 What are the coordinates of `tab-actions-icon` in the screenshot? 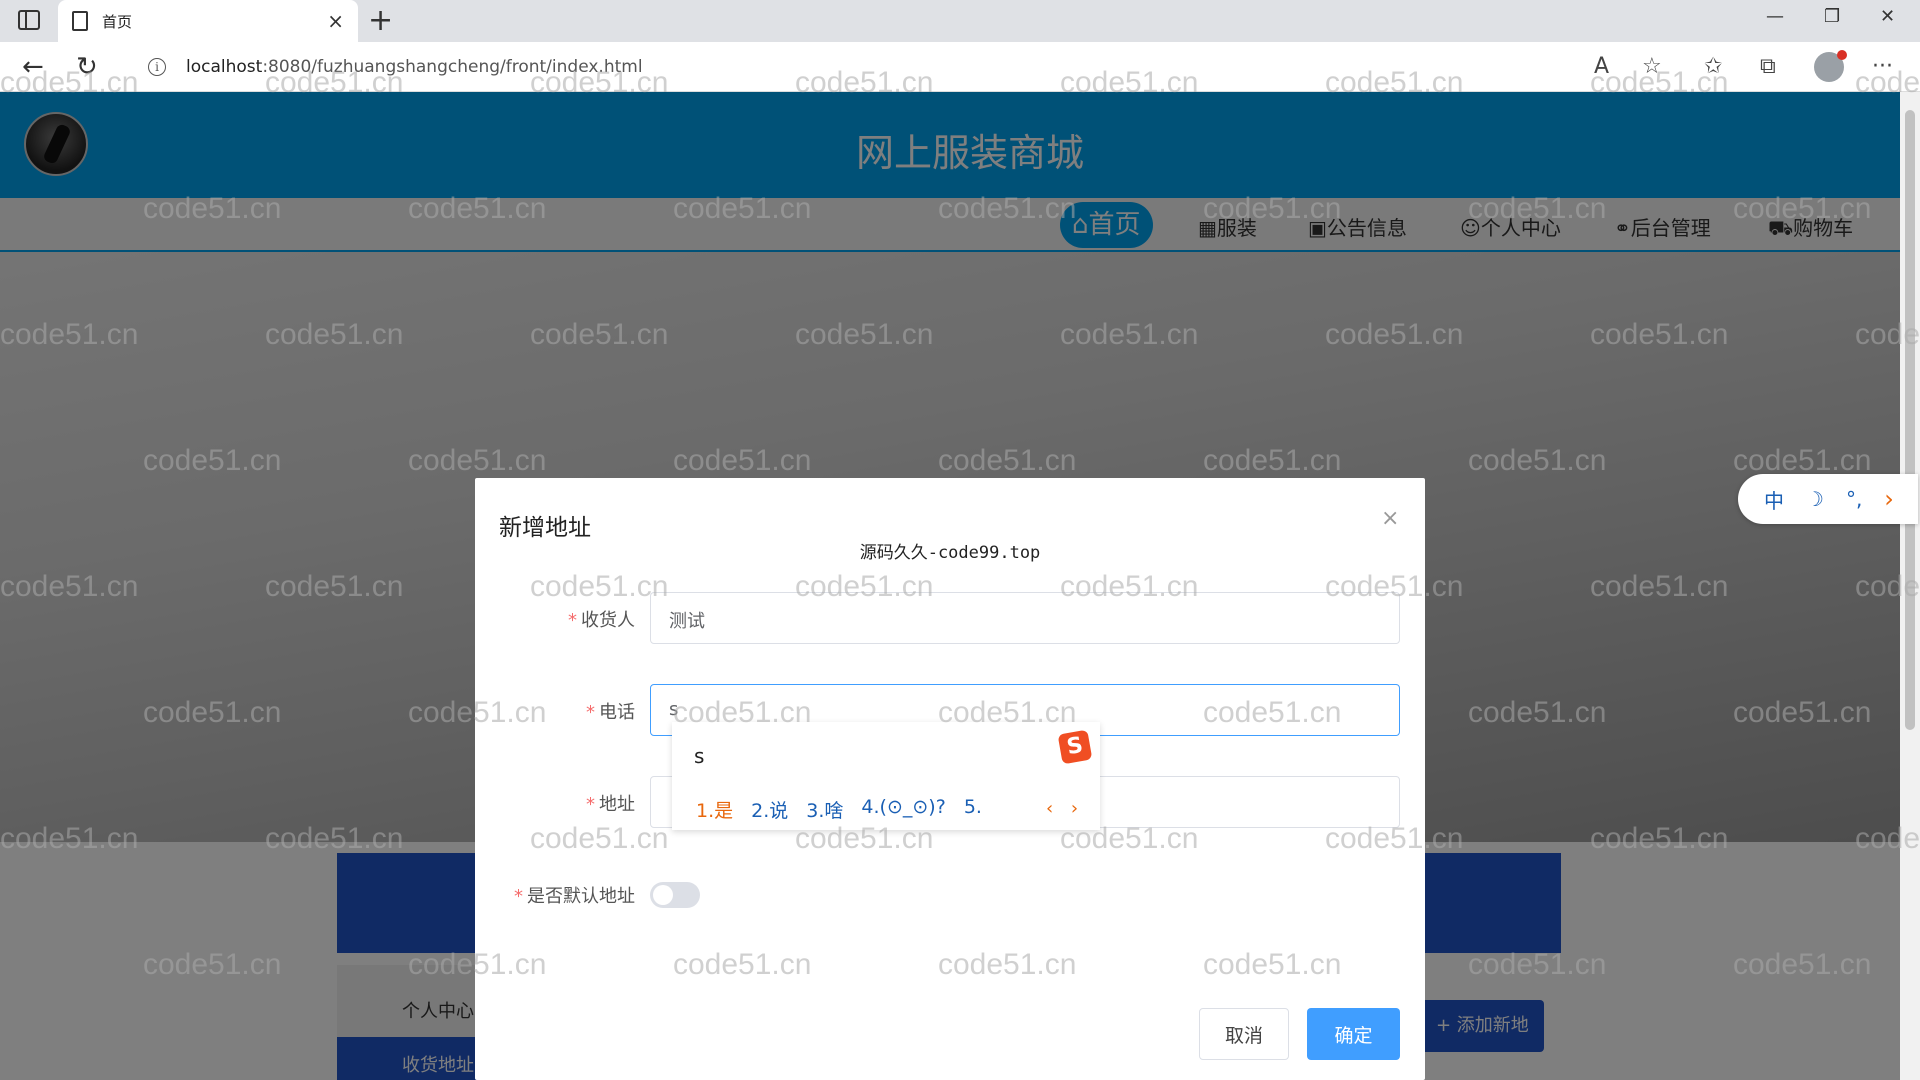 It's located at (29, 20).